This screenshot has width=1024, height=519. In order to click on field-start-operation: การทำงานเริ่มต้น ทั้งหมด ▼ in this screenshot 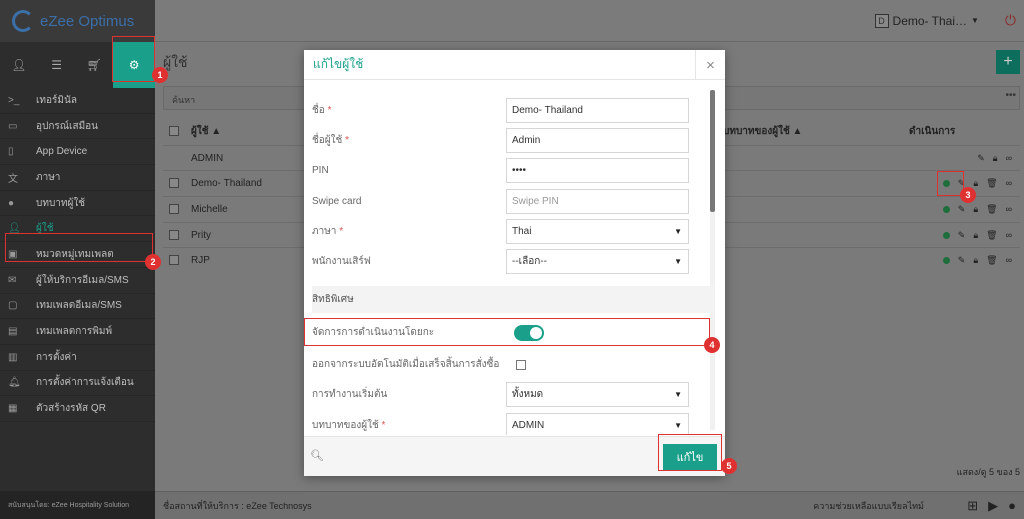, I will do `click(502, 394)`.